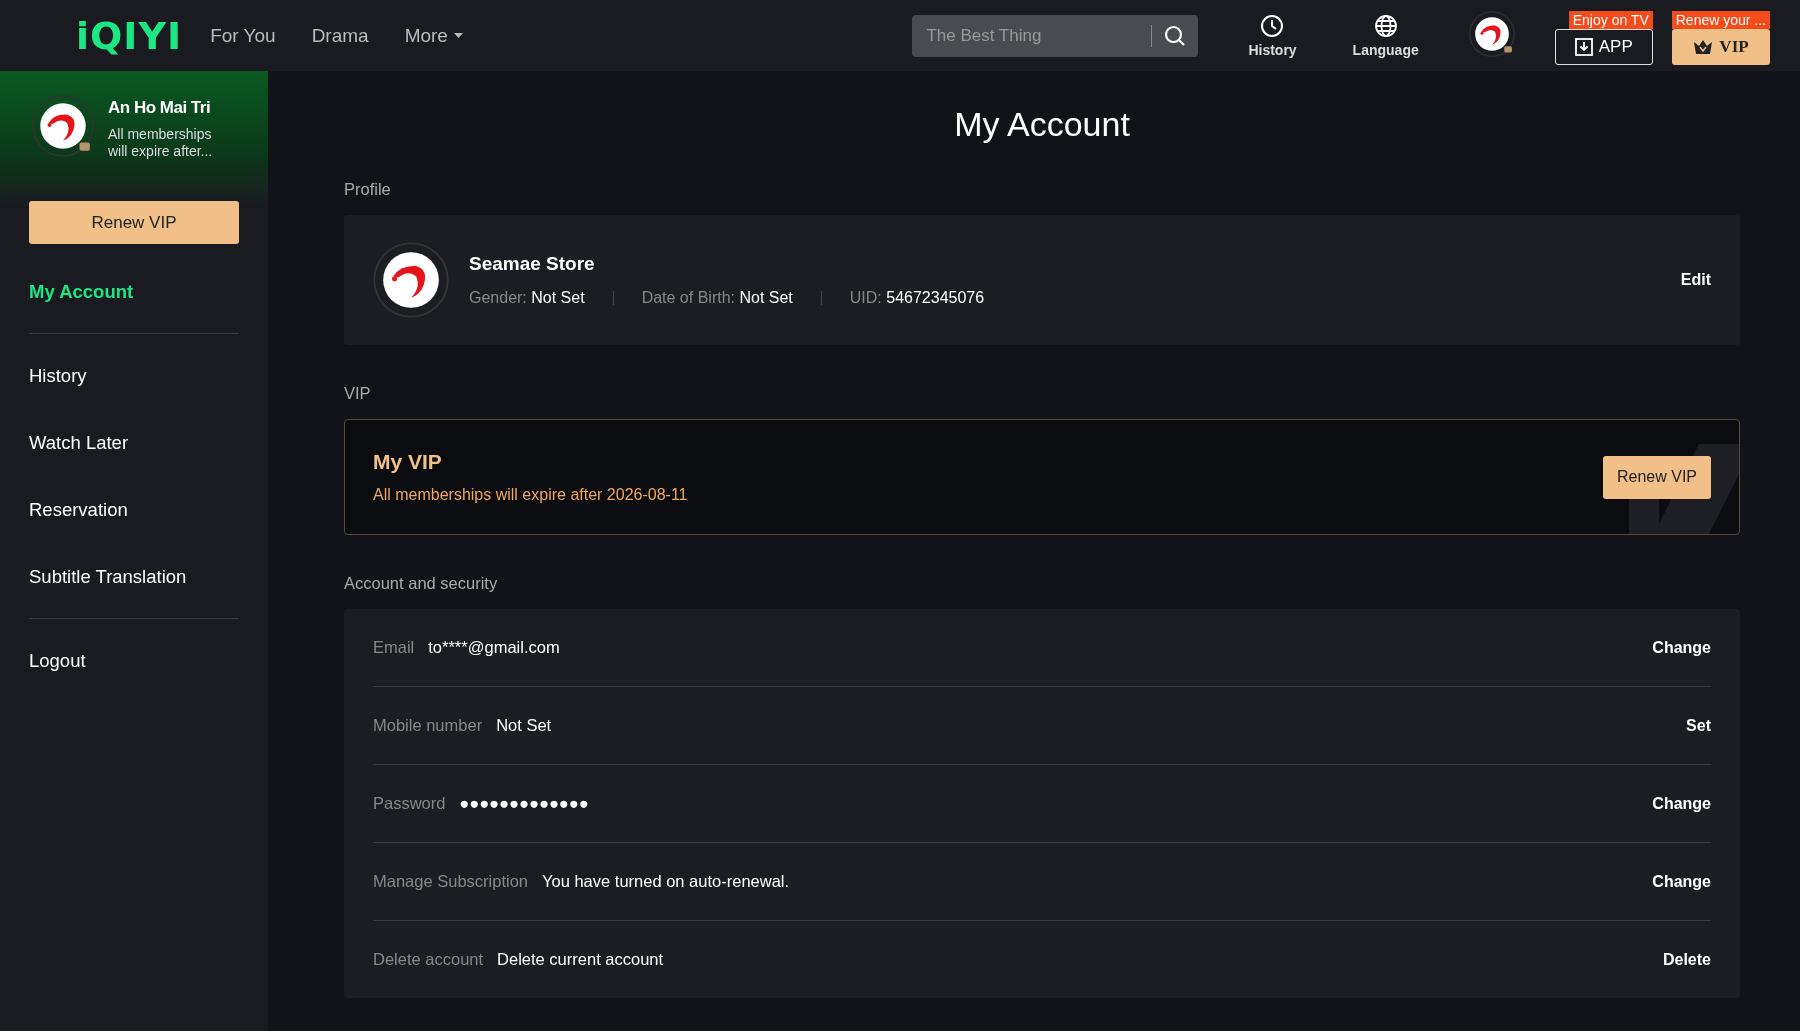 Image resolution: width=1800 pixels, height=1031 pixels. What do you see at coordinates (581, 959) in the screenshot?
I see `row-value: Delete current account` at bounding box center [581, 959].